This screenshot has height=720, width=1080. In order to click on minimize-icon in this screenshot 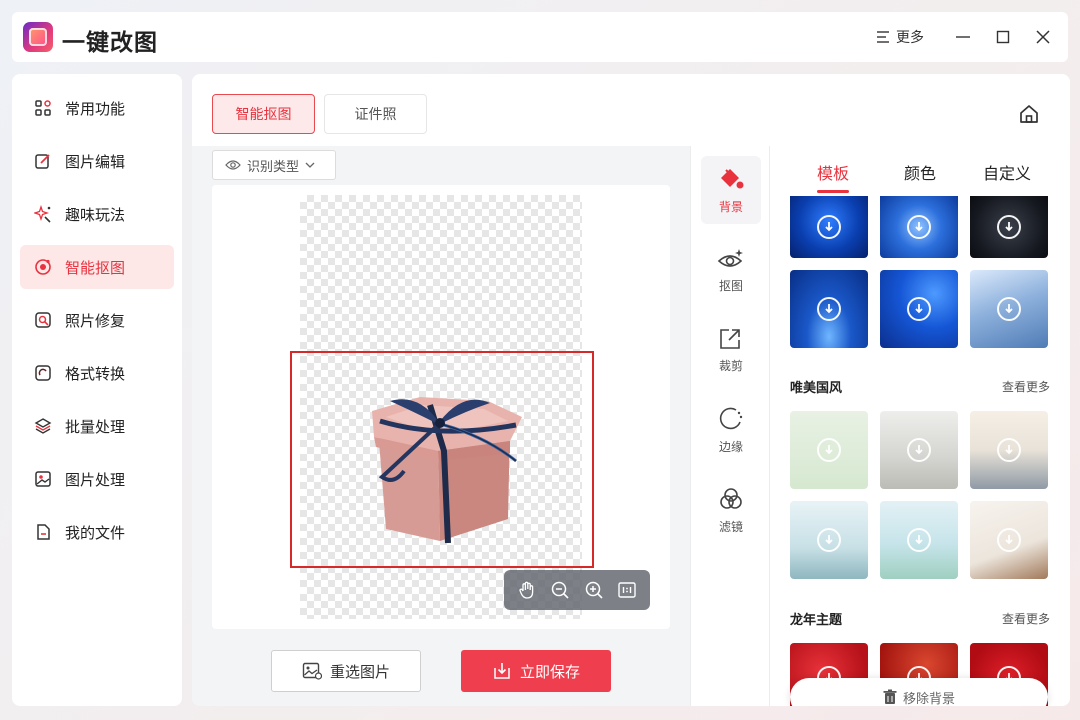, I will do `click(963, 37)`.